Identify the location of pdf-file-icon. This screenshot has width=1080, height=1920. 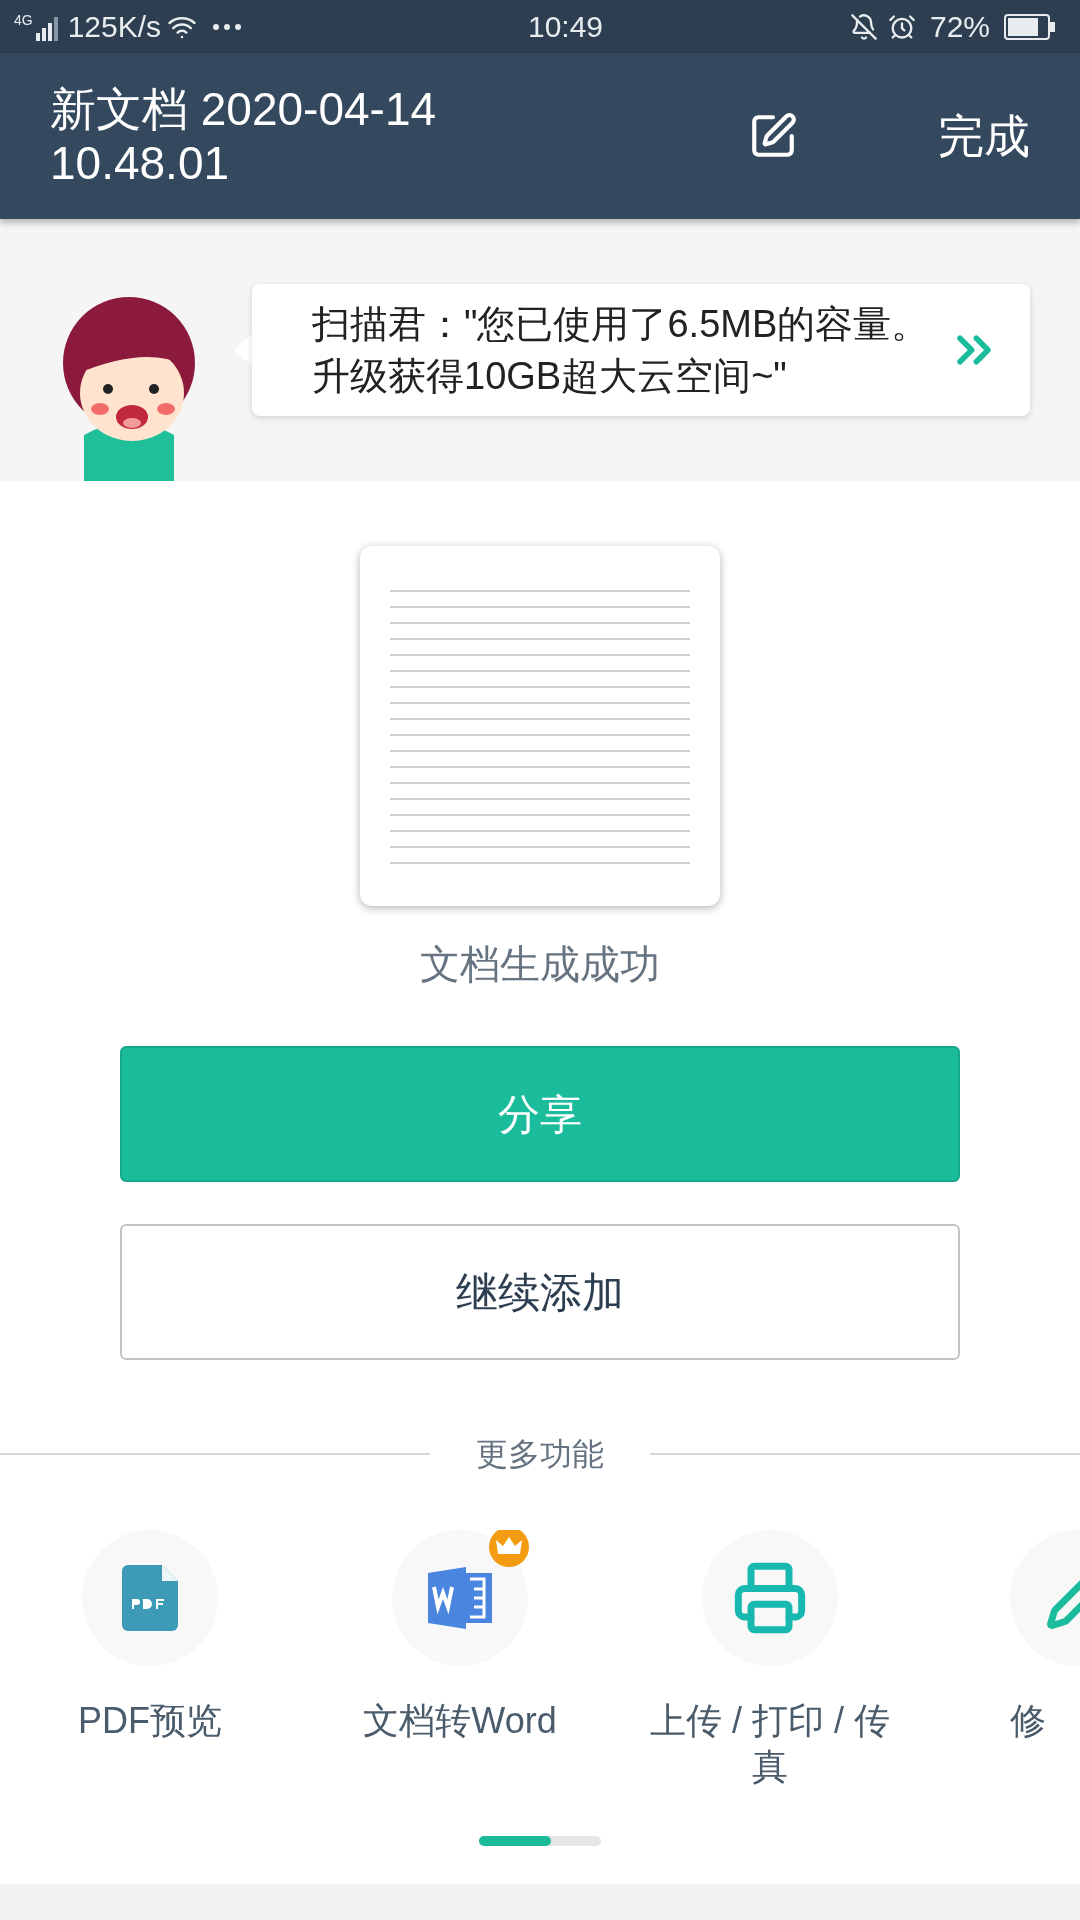
(150, 1598).